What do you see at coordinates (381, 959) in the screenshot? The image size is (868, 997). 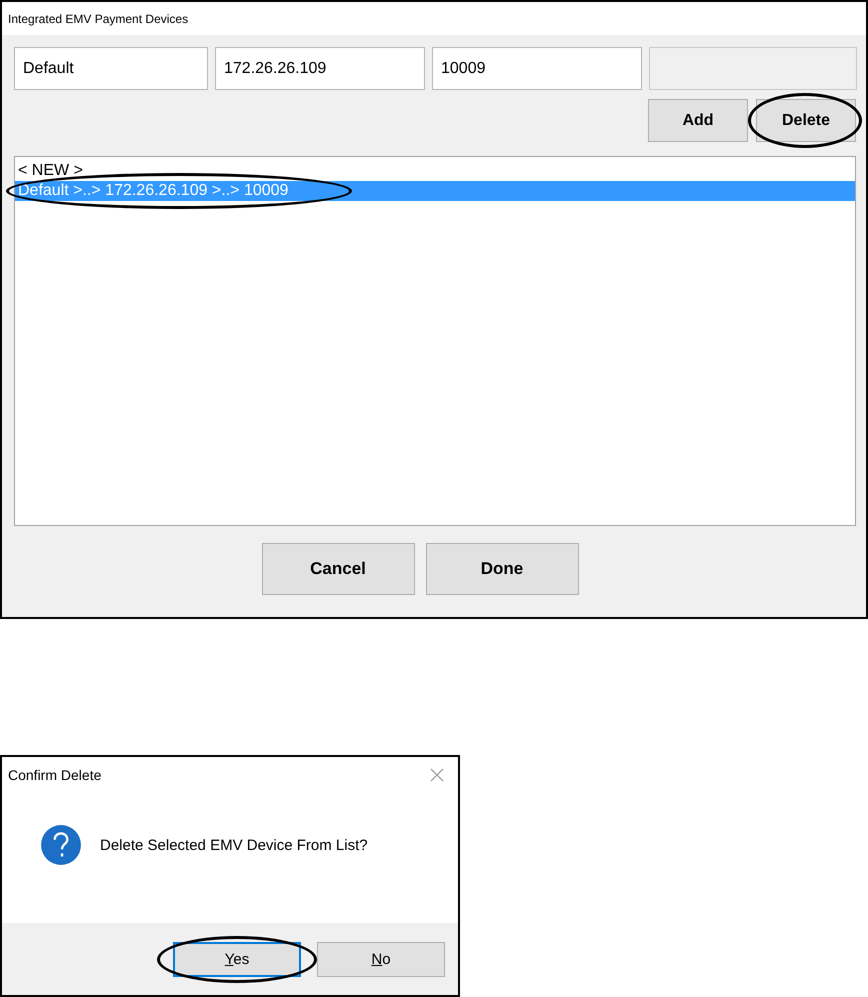 I see `button: No` at bounding box center [381, 959].